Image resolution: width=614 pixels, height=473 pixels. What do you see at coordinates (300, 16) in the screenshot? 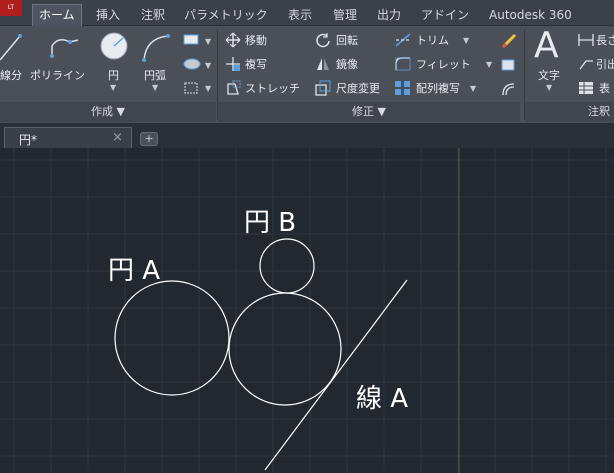
I see `tab-view: 表示` at bounding box center [300, 16].